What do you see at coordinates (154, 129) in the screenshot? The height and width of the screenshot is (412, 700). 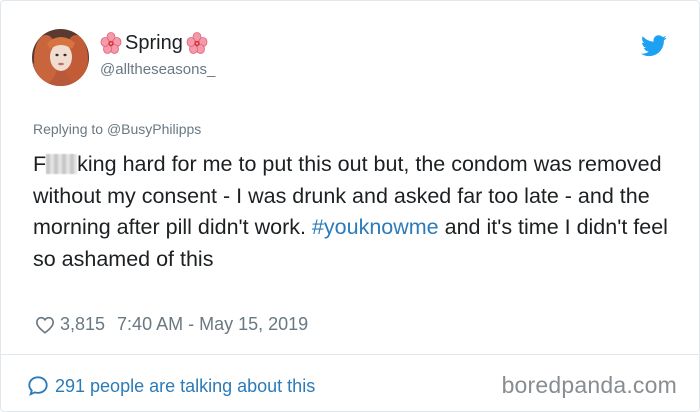 I see `reply-user-link: @BusyPhilipps` at bounding box center [154, 129].